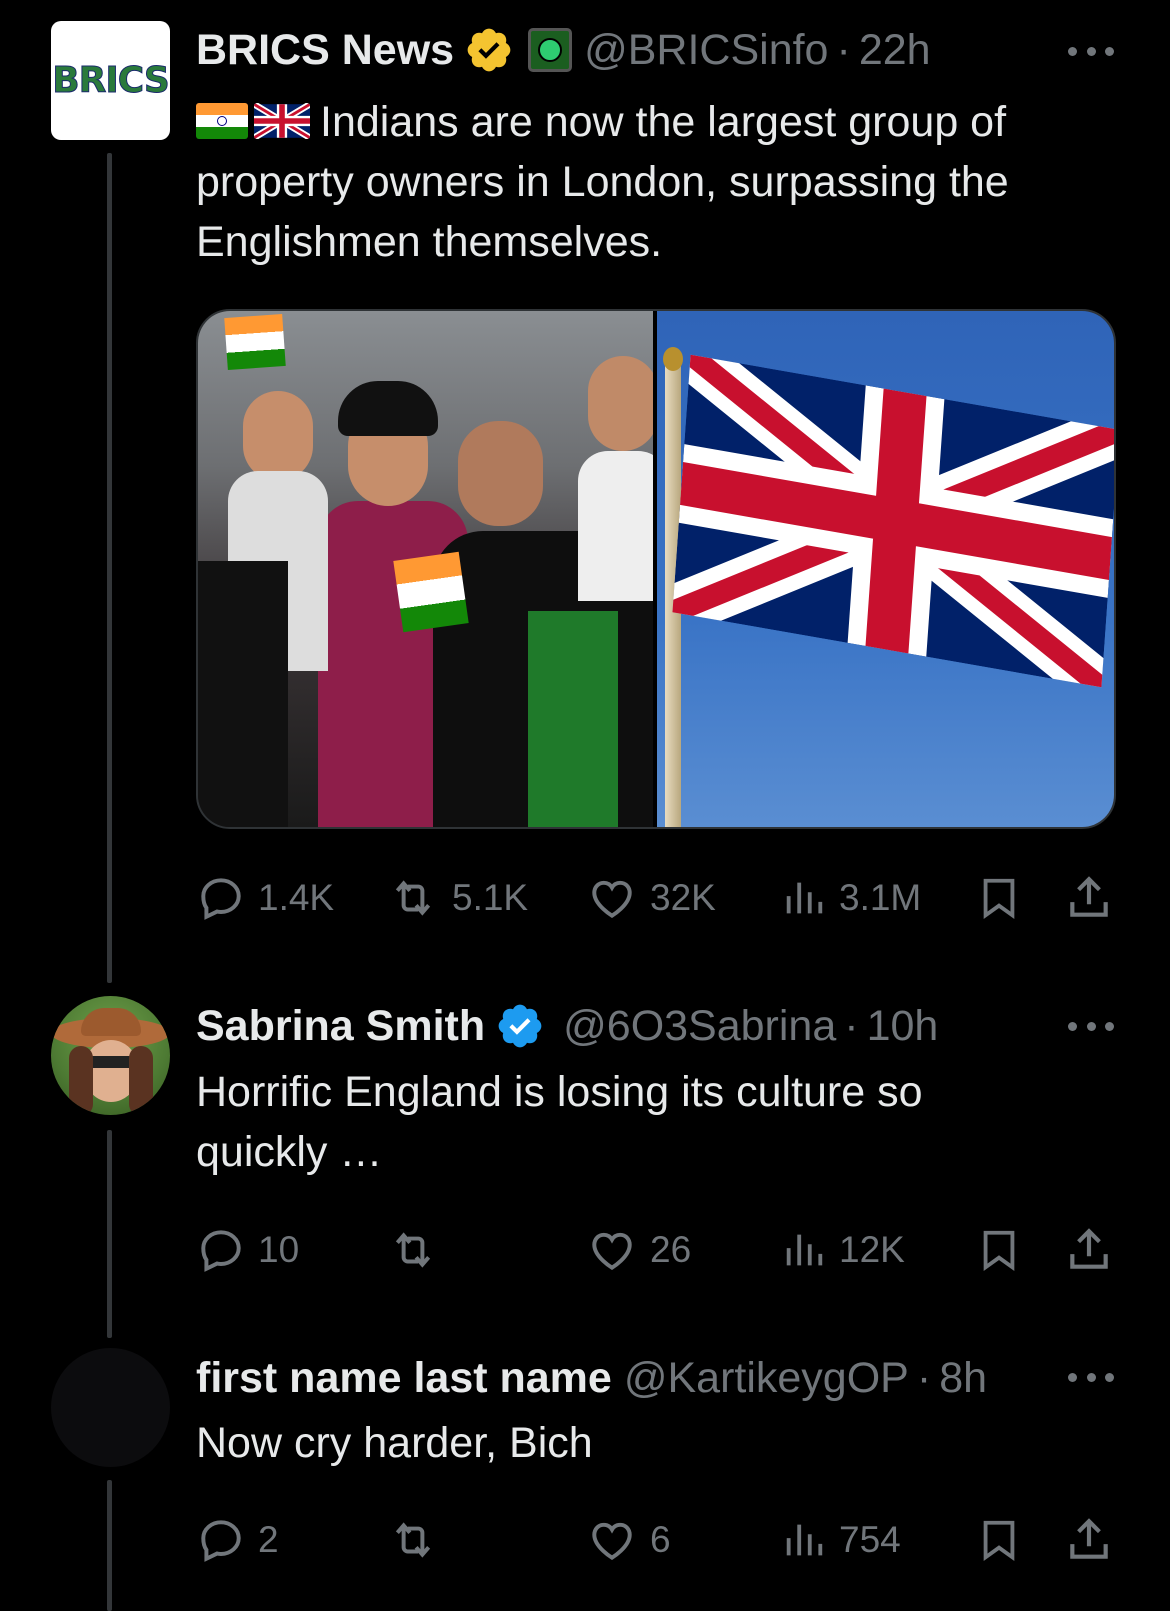 This screenshot has height=1611, width=1170. Describe the element at coordinates (895, 50) in the screenshot. I see `timestamp: 22h` at that location.